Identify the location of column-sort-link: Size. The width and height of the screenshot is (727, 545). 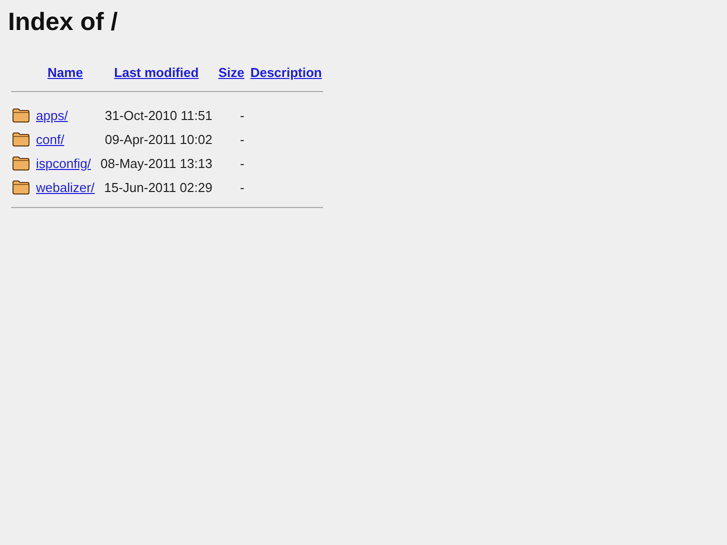
(231, 72).